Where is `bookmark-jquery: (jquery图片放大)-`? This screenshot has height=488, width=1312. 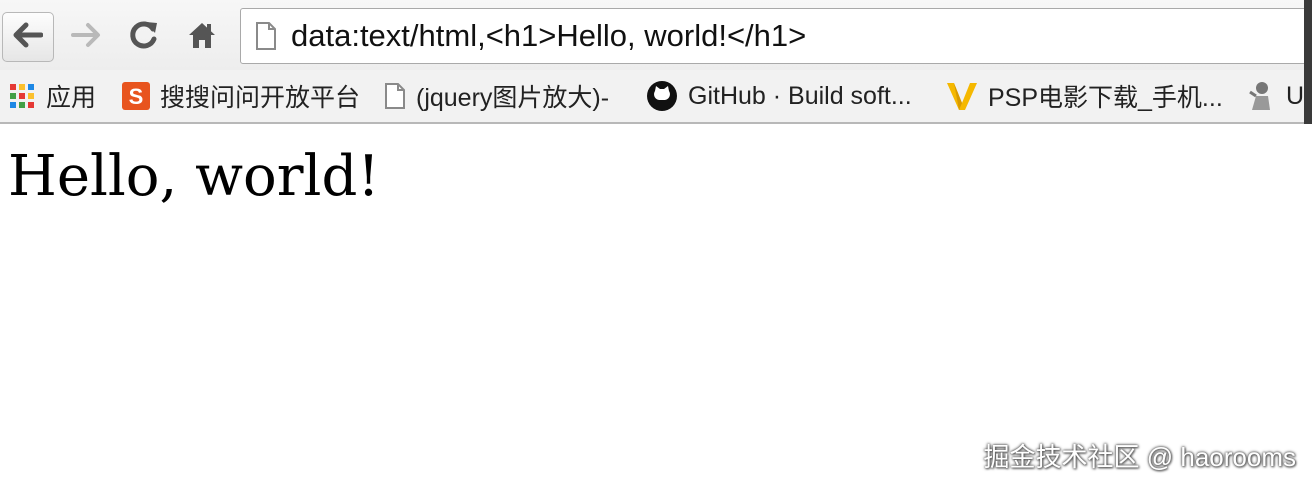 bookmark-jquery: (jquery图片放大)- is located at coordinates (496, 96).